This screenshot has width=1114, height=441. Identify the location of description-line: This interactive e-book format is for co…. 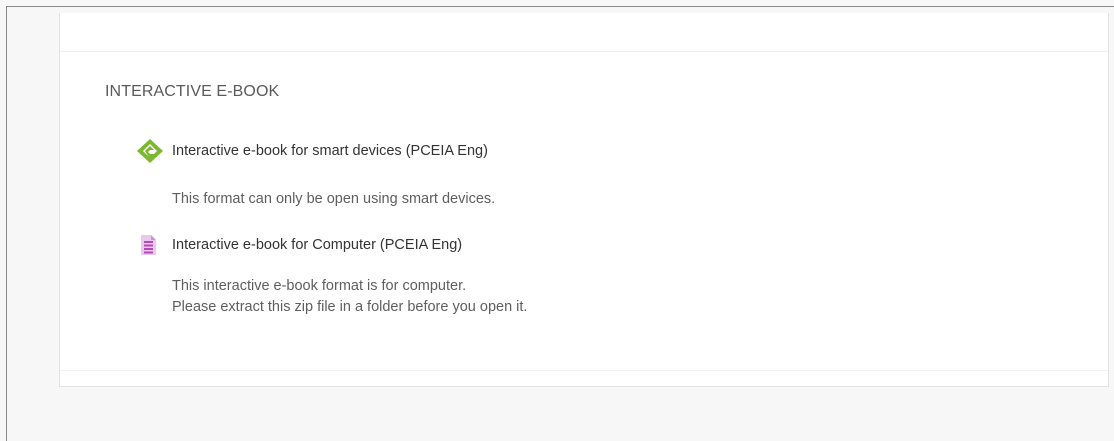
(319, 286).